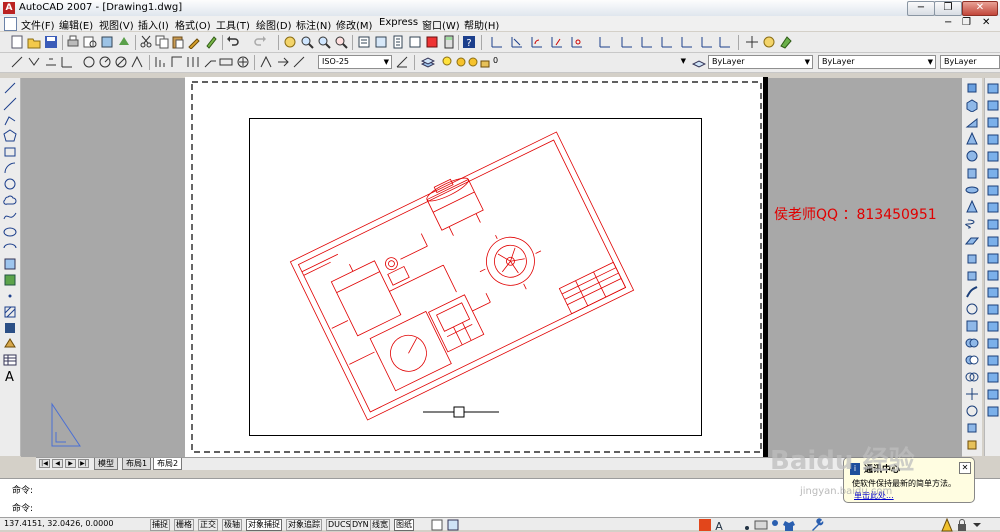 This screenshot has width=1000, height=532. Describe the element at coordinates (283, 62) in the screenshot. I see `dimension-text-edit-icon` at that location.